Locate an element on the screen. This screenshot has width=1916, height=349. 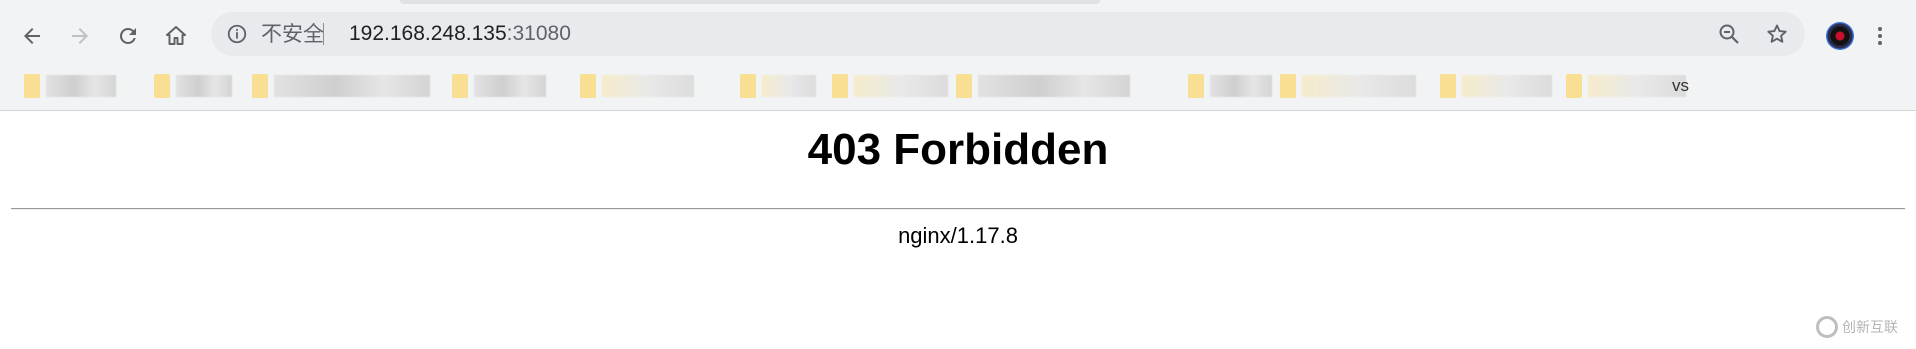
forward-button is located at coordinates (80, 36).